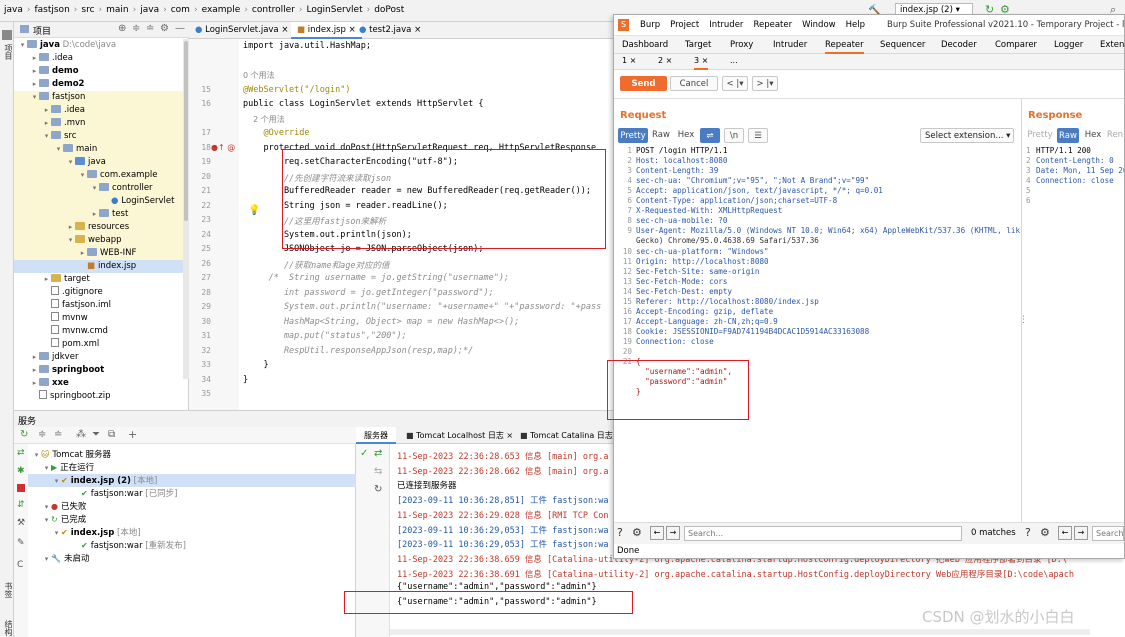  Describe the element at coordinates (364, 453) in the screenshot. I see `check-icon: ✓` at that location.